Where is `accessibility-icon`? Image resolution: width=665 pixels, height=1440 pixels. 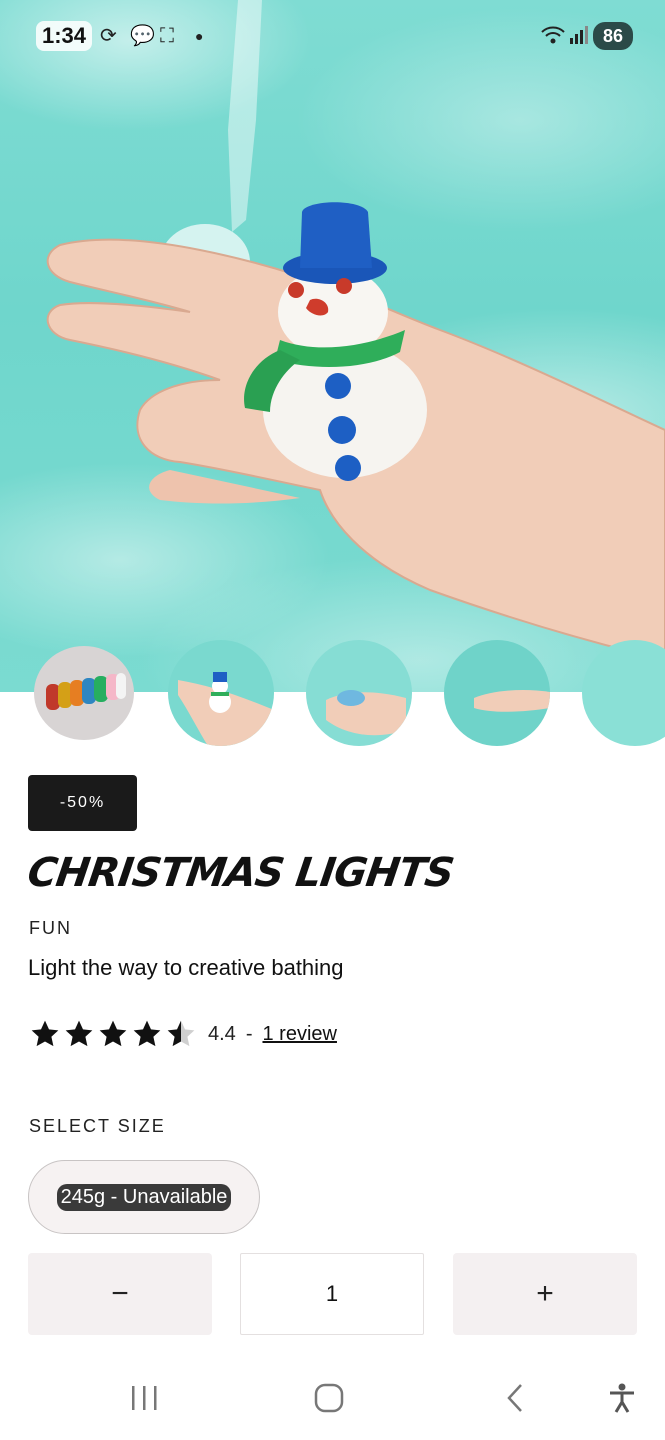 accessibility-icon is located at coordinates (622, 1398).